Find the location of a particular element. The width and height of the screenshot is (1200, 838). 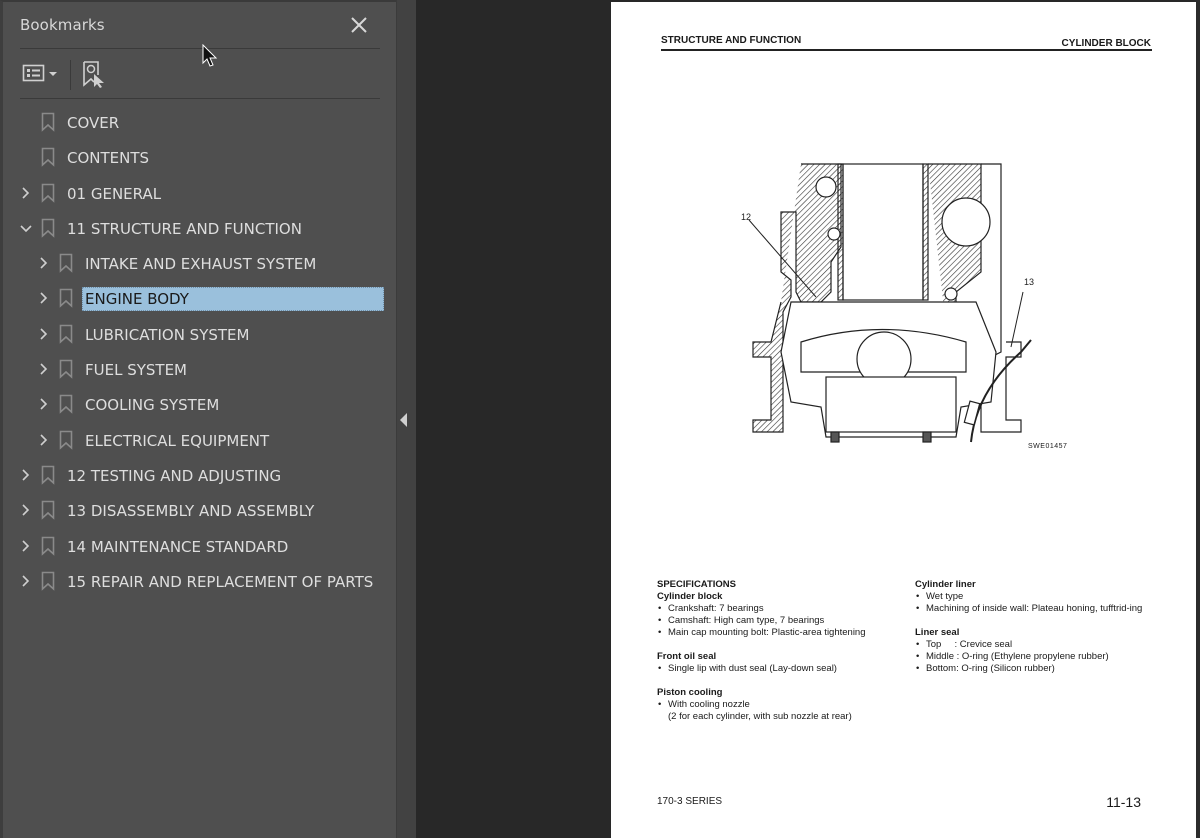

bookmark-label: ELECTRICAL EQUIPMENT is located at coordinates (177, 441).